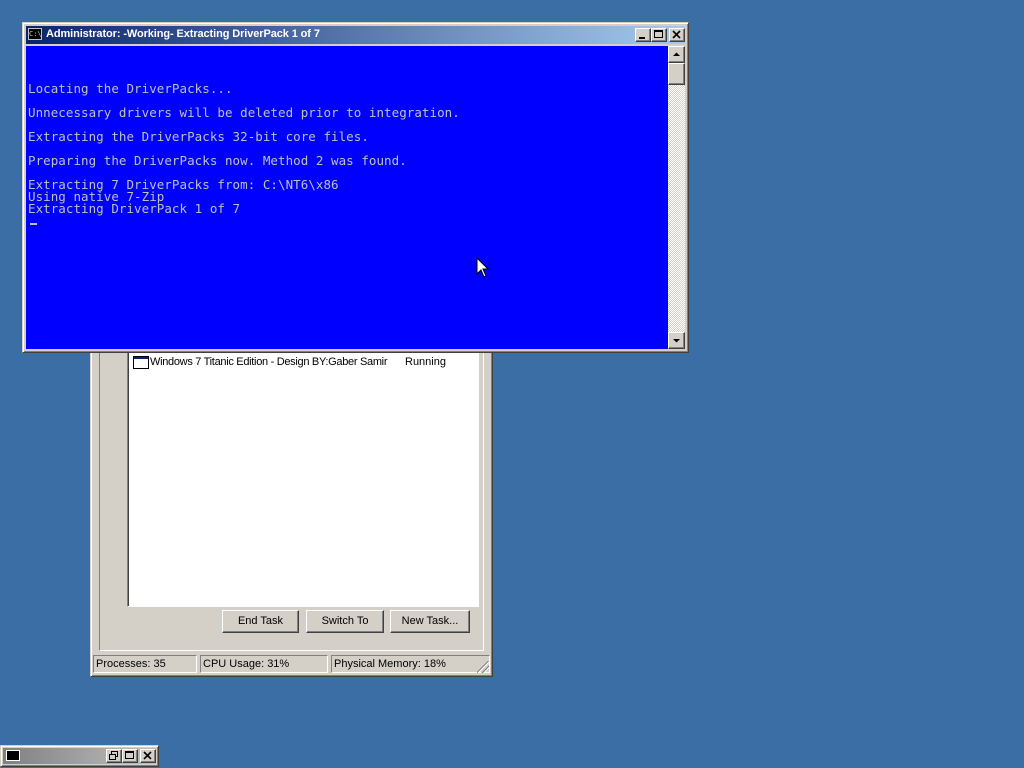  I want to click on switch-to-button: Switch To, so click(345, 621).